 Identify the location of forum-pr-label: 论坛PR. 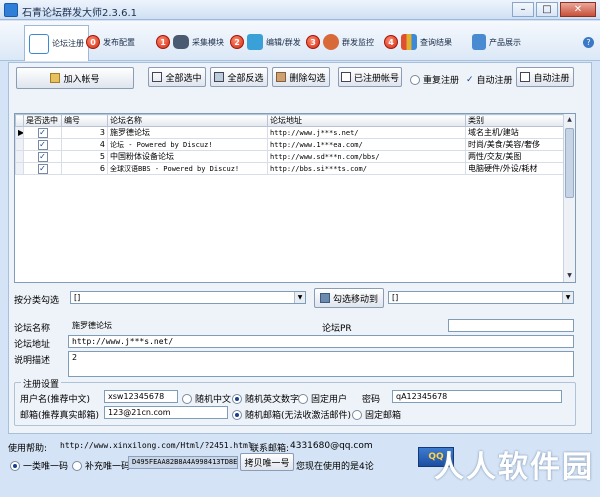
(337, 329).